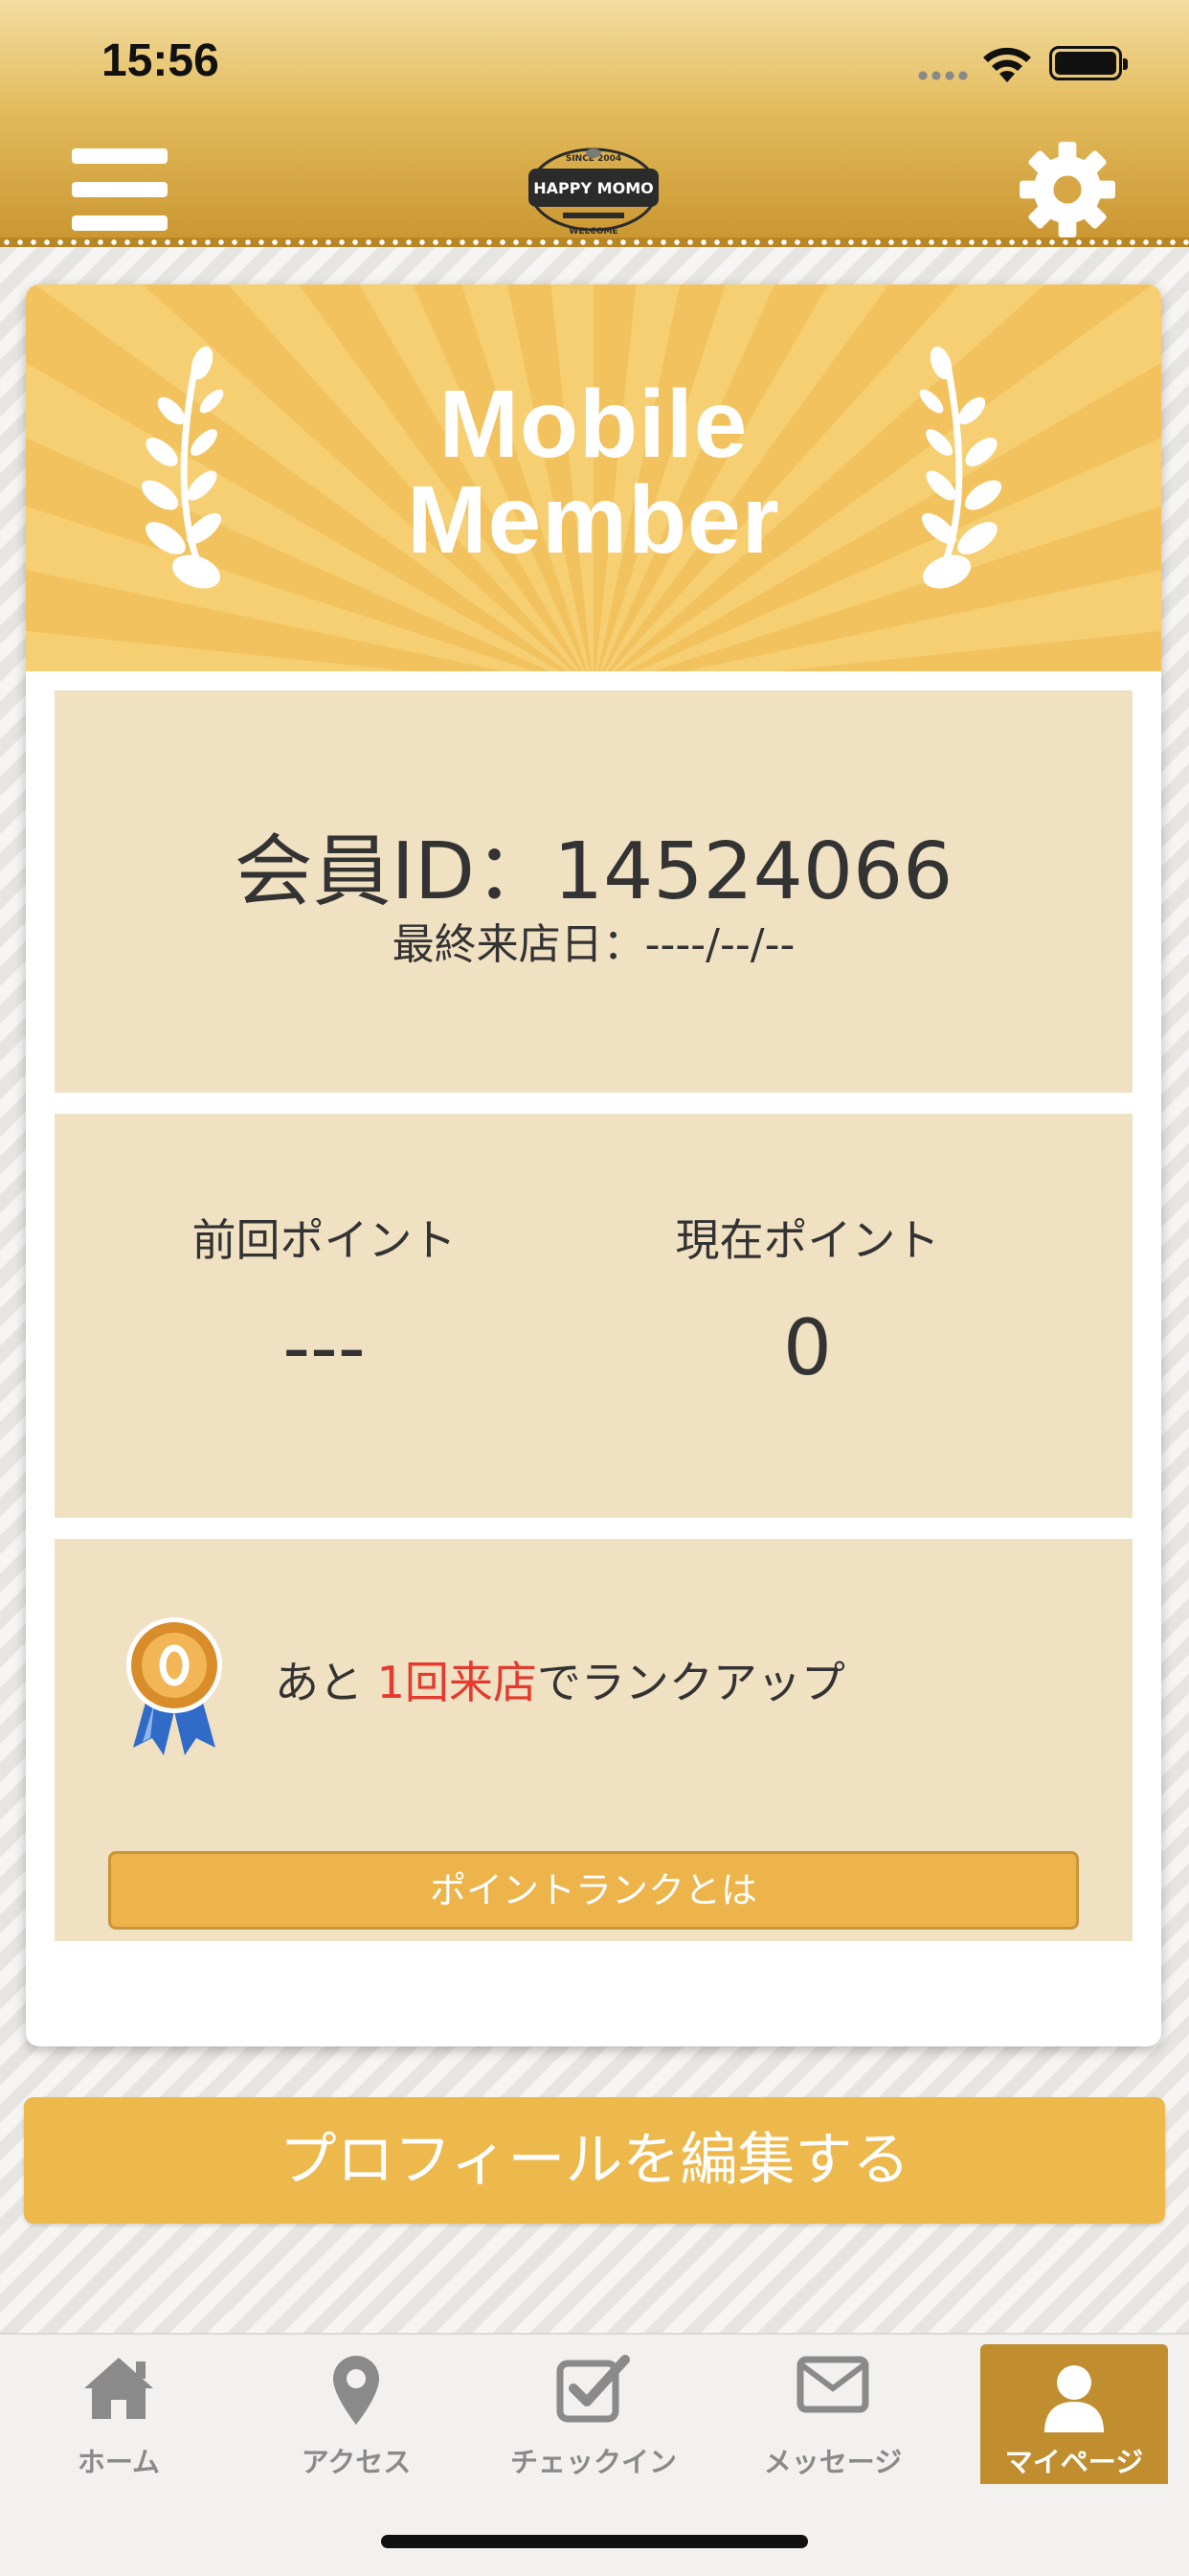 The height and width of the screenshot is (2576, 1189). I want to click on current-points-label: 現在ポイント, so click(807, 1240).